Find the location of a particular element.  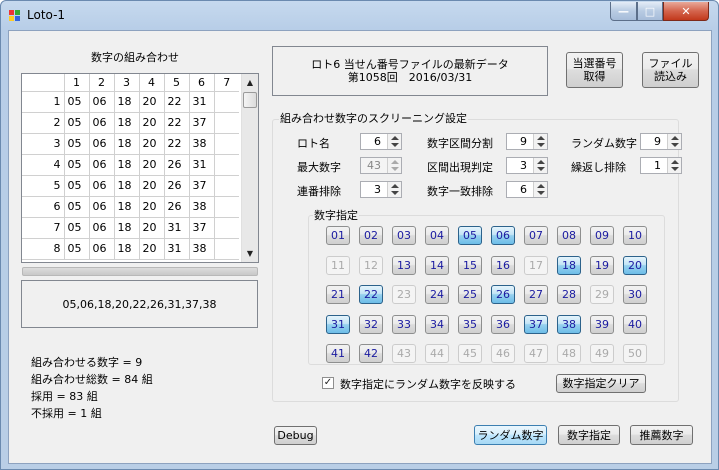

debug-button: Debug is located at coordinates (295, 435).